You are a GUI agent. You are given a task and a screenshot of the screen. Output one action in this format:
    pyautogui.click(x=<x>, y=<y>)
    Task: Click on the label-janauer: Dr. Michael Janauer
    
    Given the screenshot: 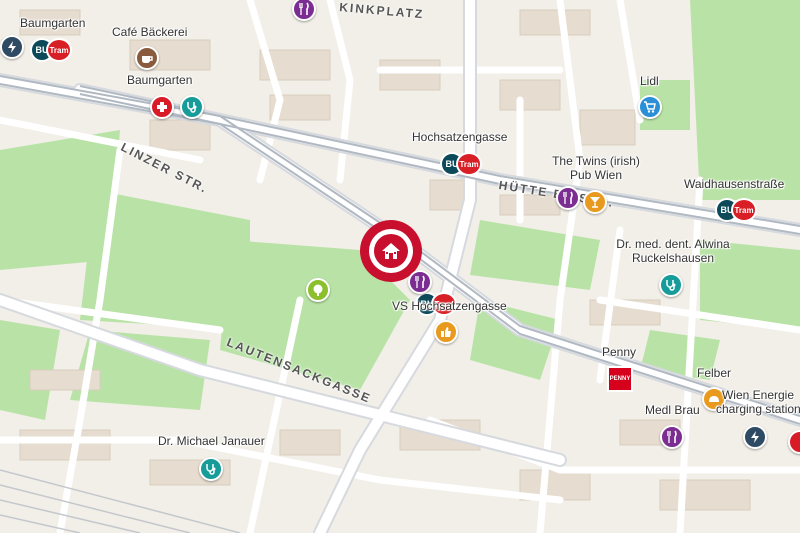 What is the action you would take?
    pyautogui.click(x=211, y=441)
    